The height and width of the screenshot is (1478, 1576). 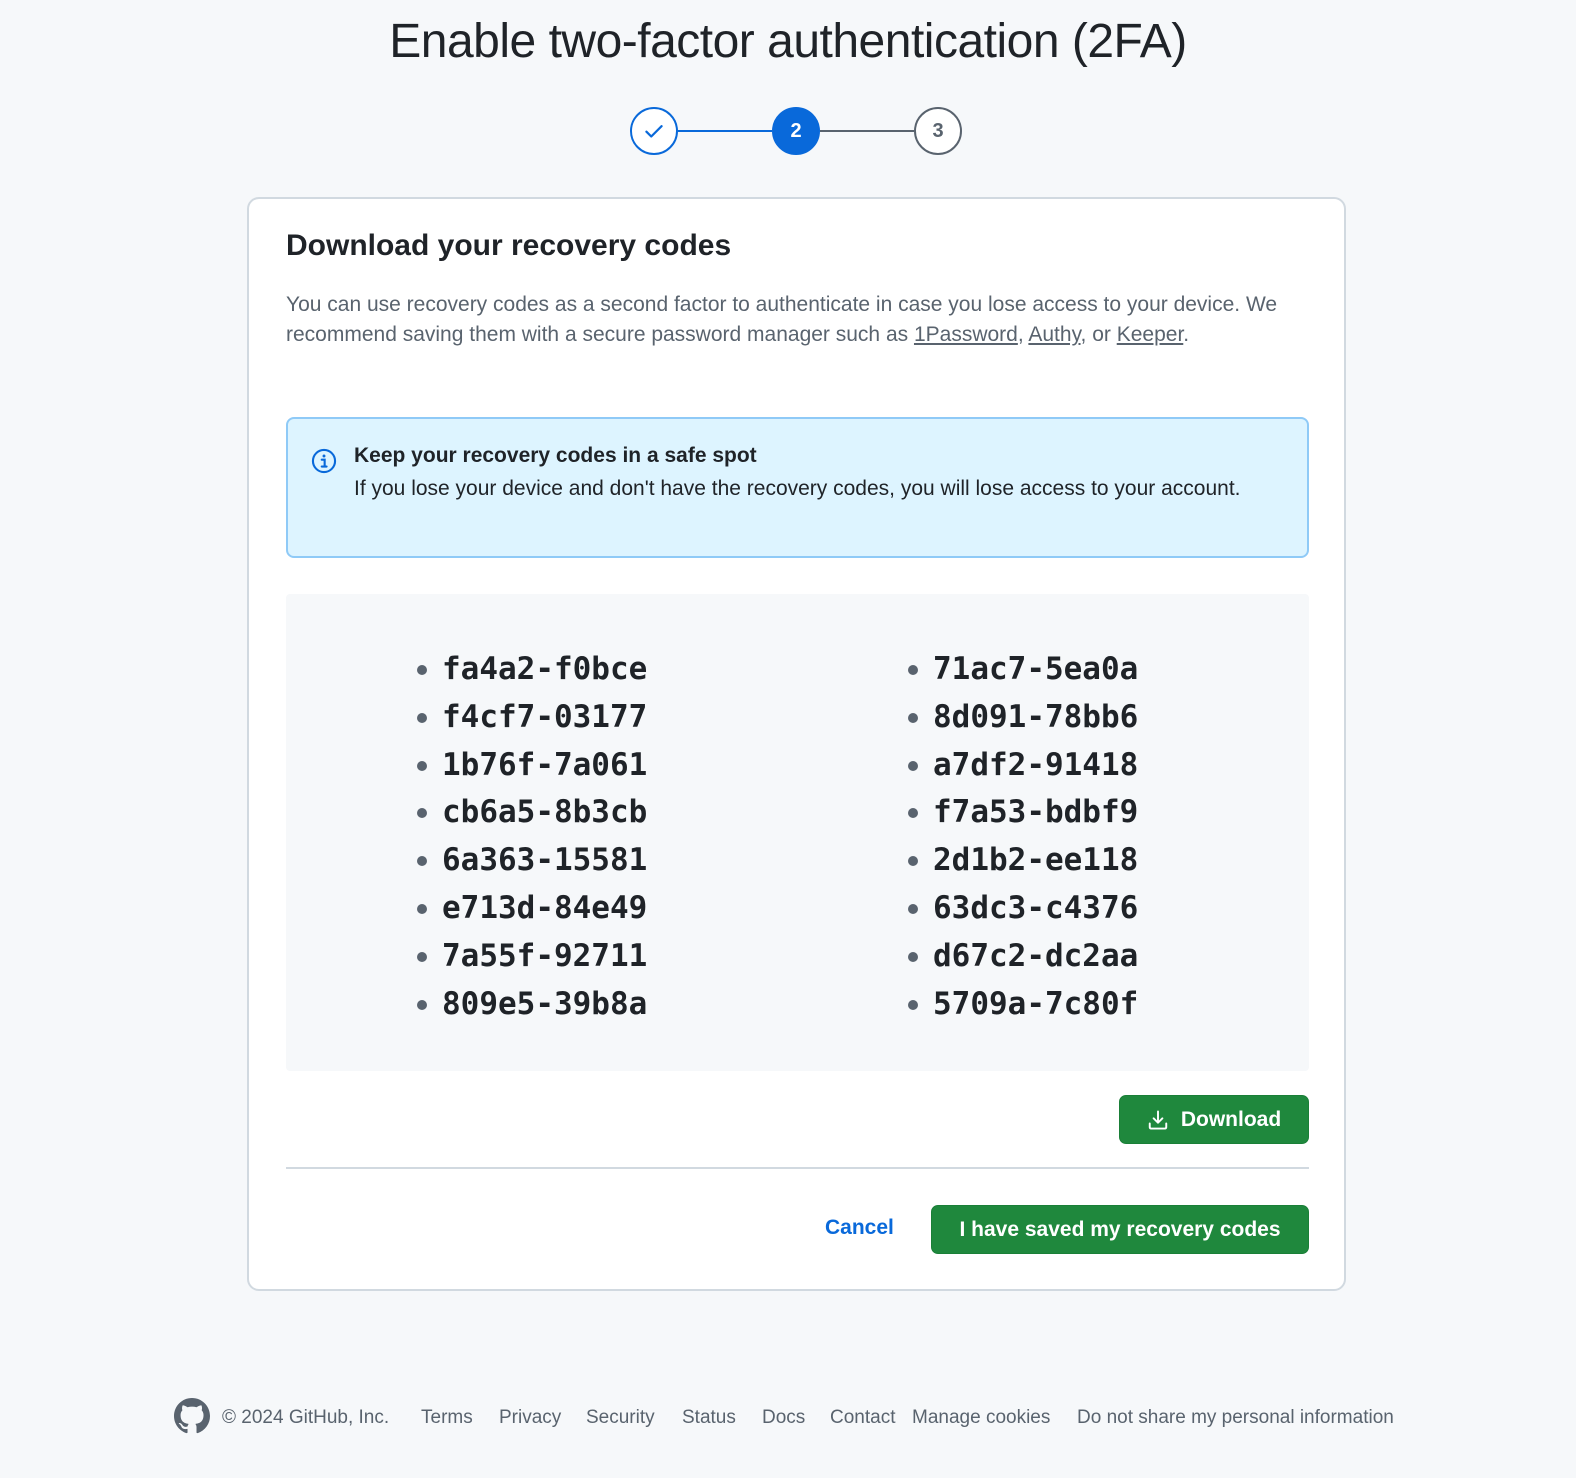 What do you see at coordinates (1186, 334) in the screenshot?
I see `description-end: .` at bounding box center [1186, 334].